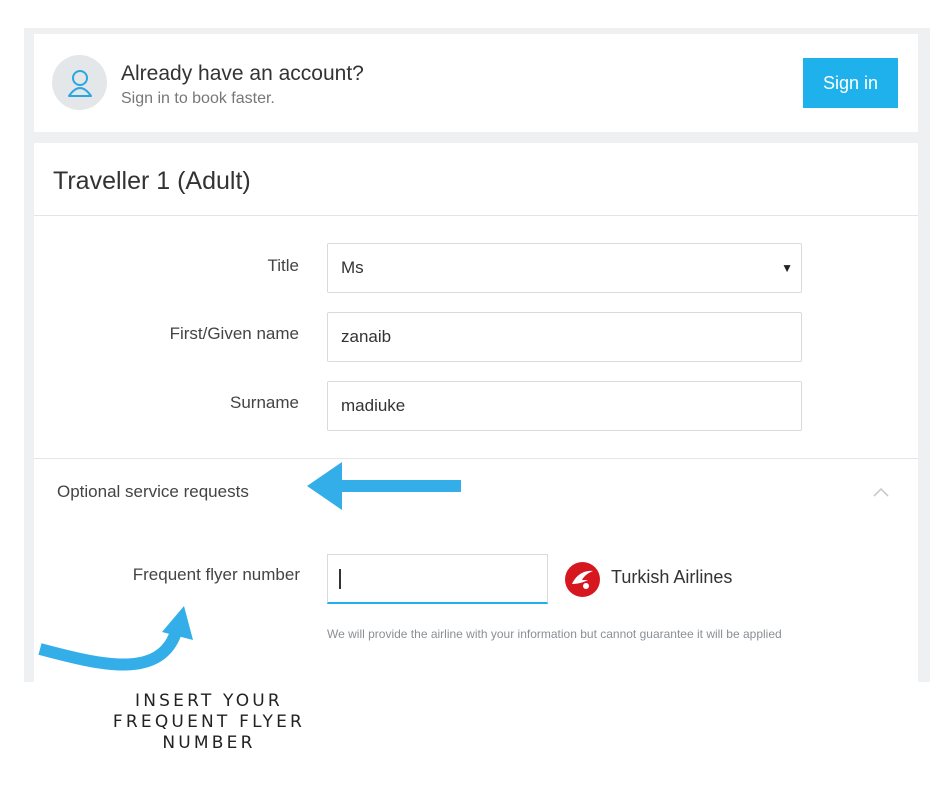  Describe the element at coordinates (209, 701) in the screenshot. I see `callout-line: INSERT YOUR` at that location.